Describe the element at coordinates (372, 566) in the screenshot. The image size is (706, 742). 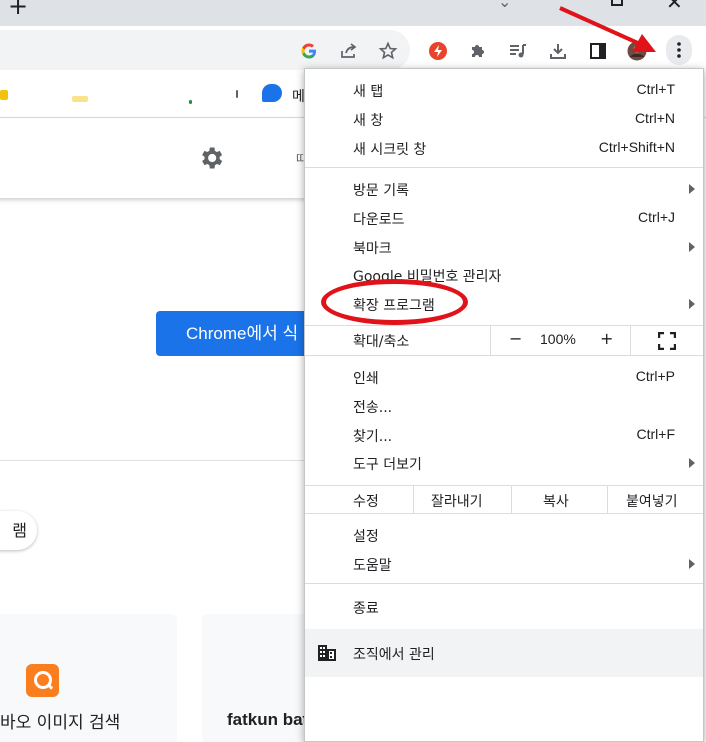
I see `menu-item-label: 도움말` at that location.